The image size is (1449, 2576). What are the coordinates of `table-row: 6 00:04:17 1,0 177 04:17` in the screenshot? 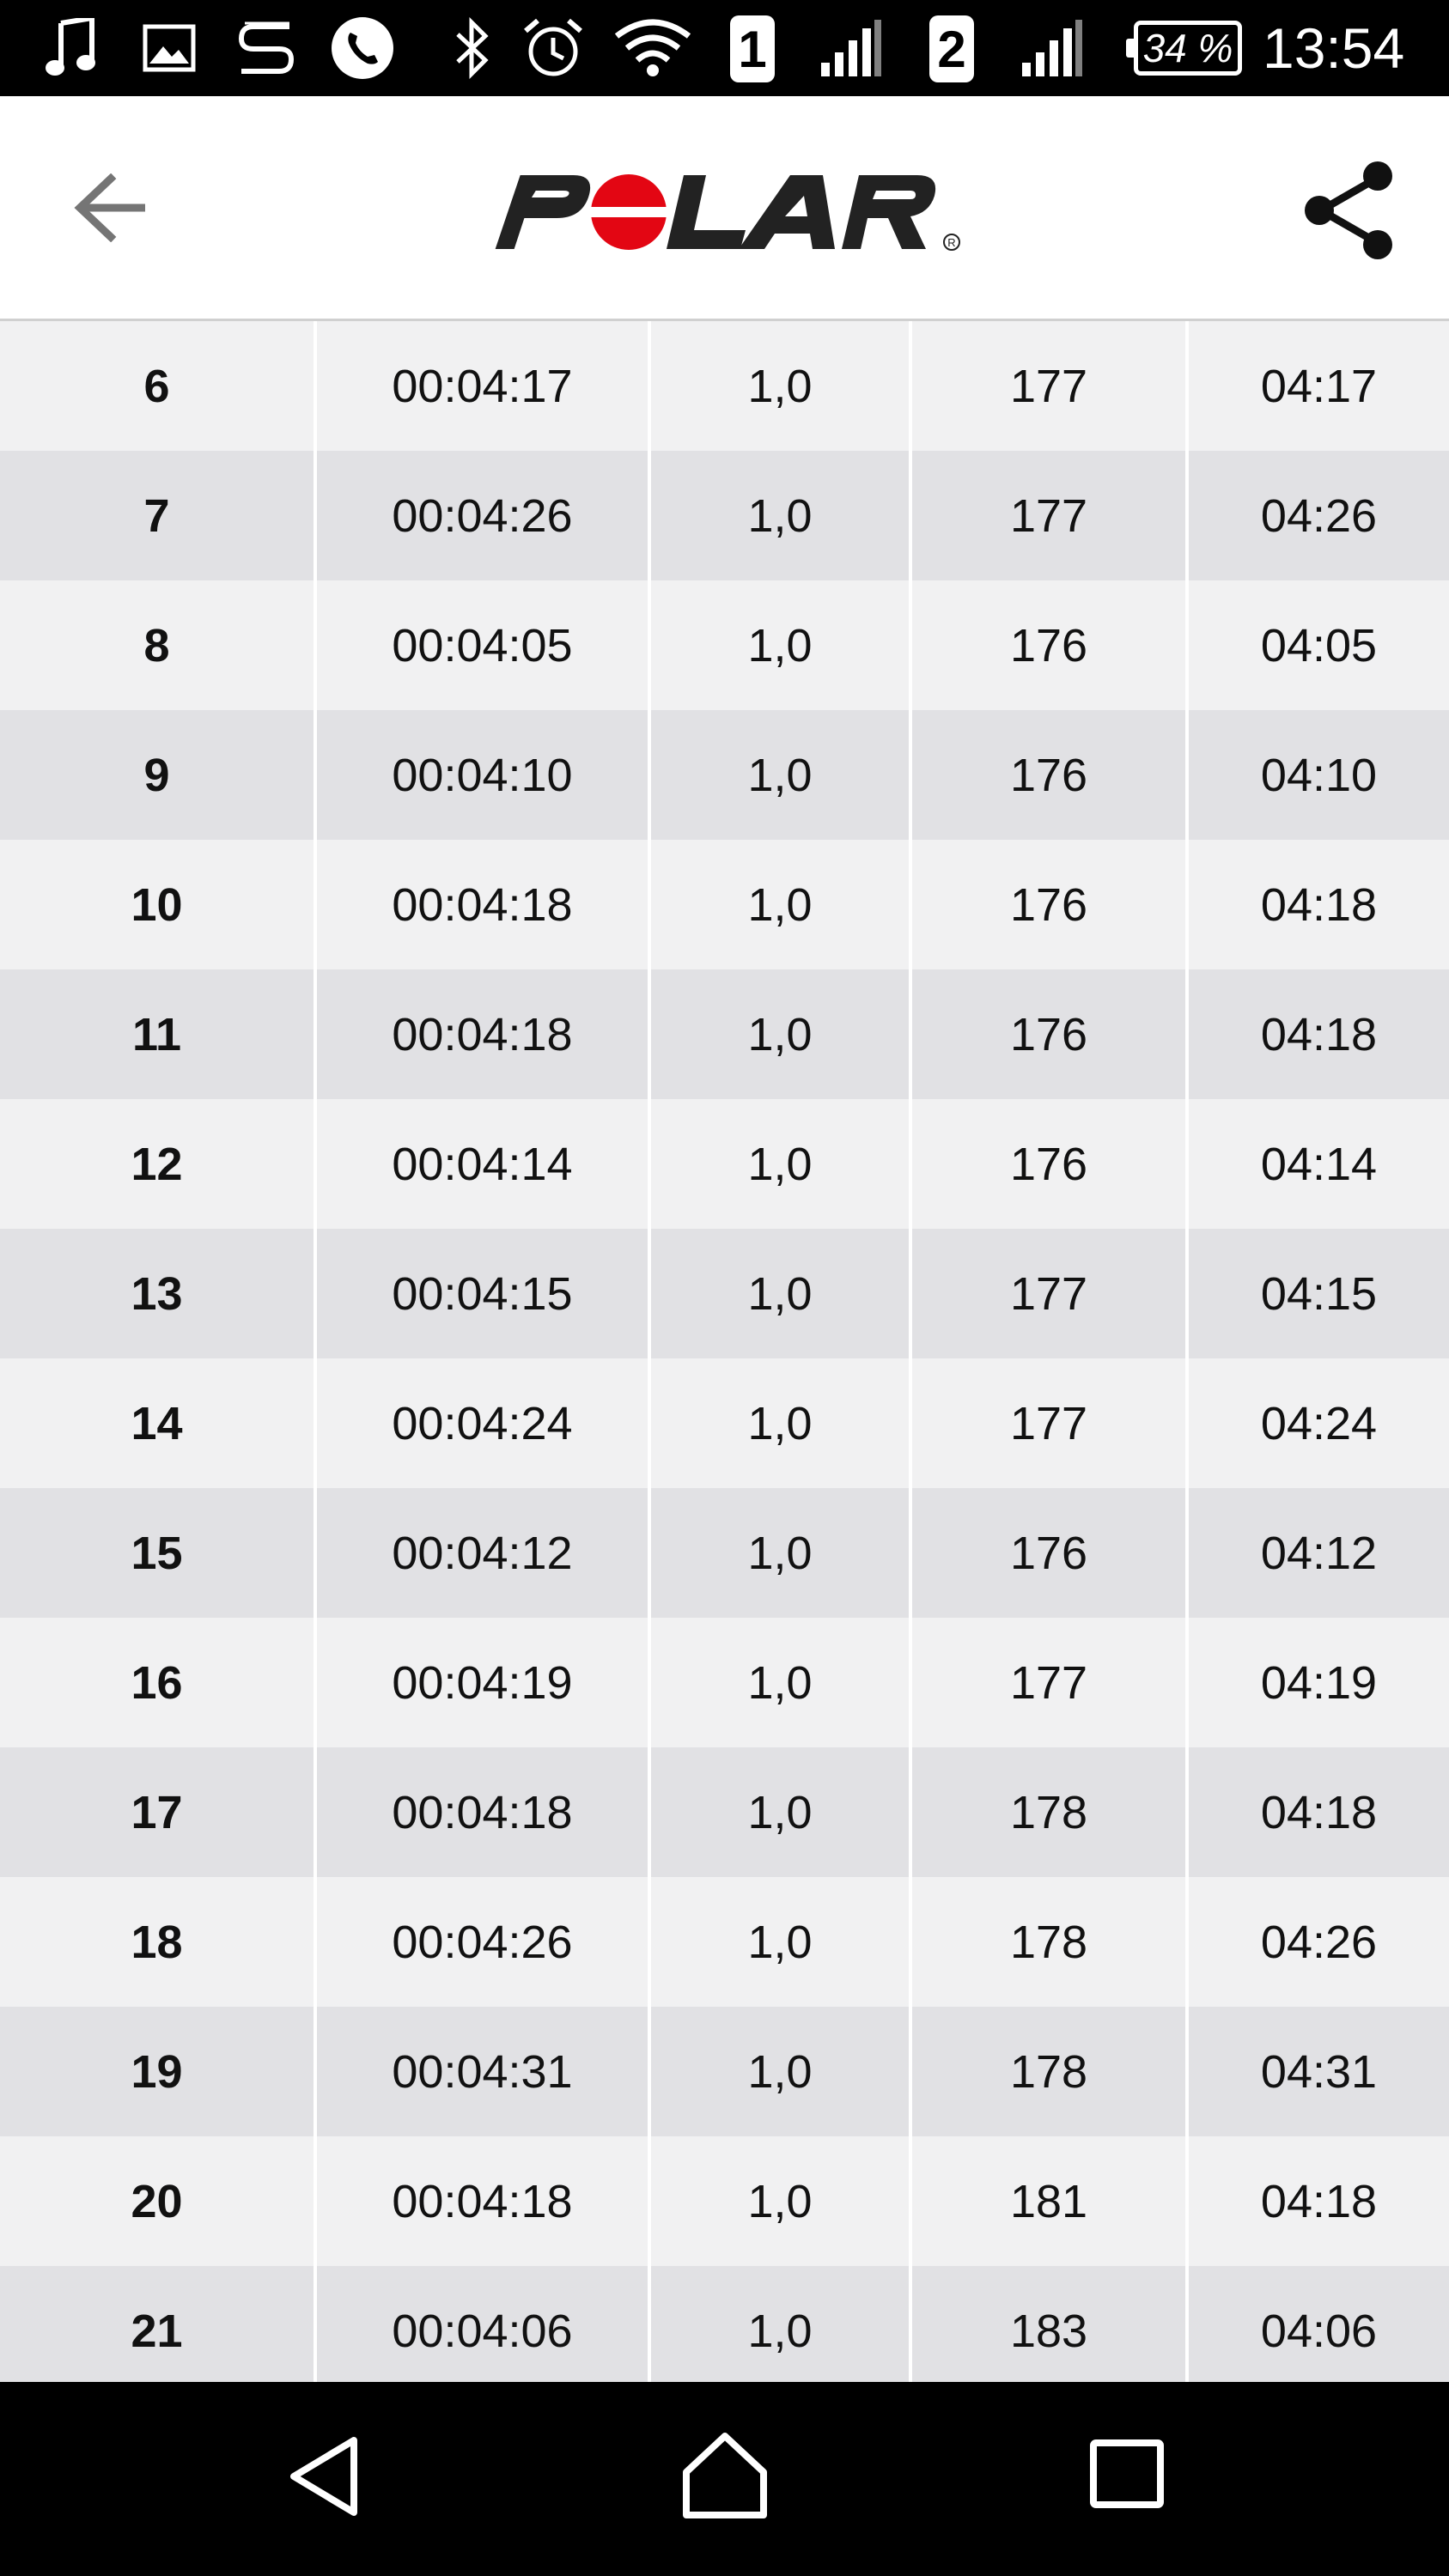 It's located at (724, 386).